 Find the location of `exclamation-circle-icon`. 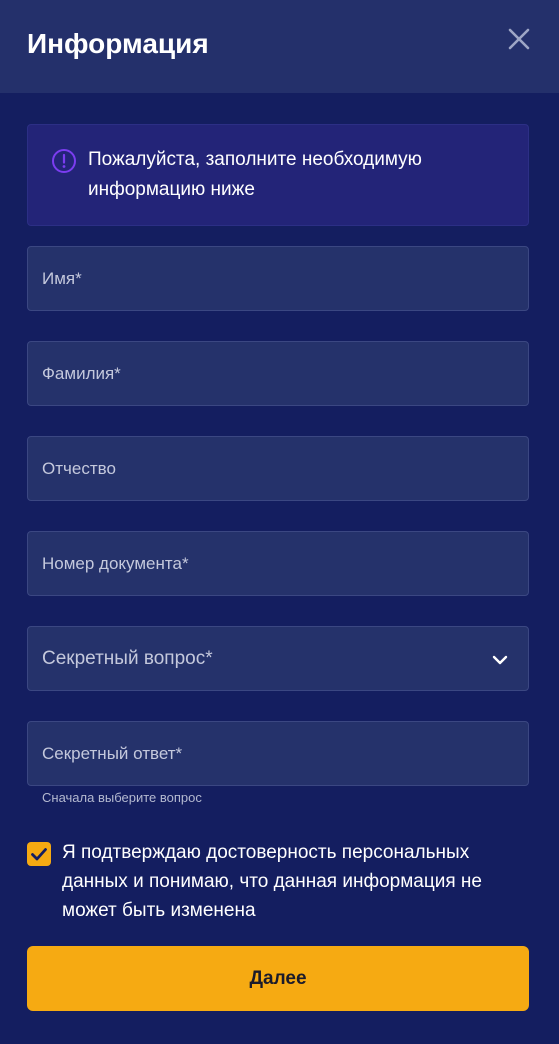

exclamation-circle-icon is located at coordinates (64, 161).